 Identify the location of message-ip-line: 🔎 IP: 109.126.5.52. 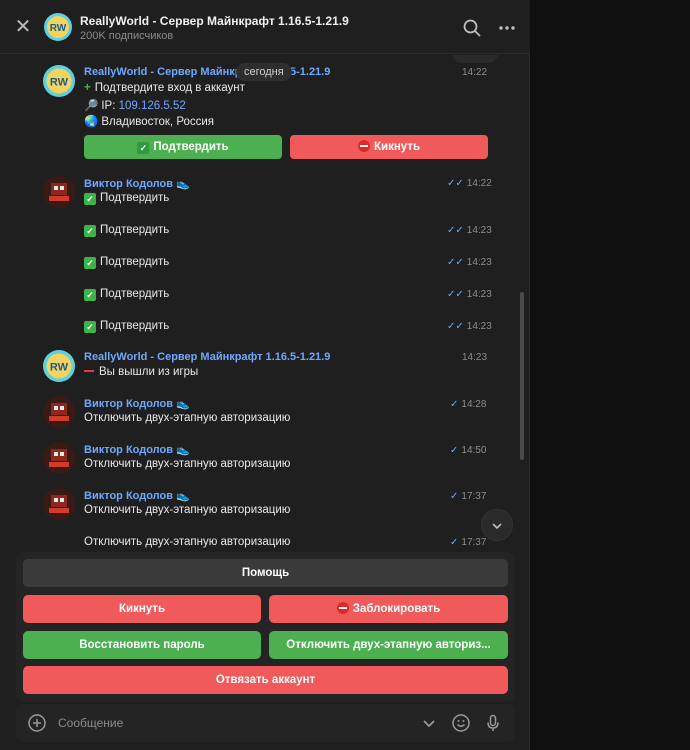
(135, 106).